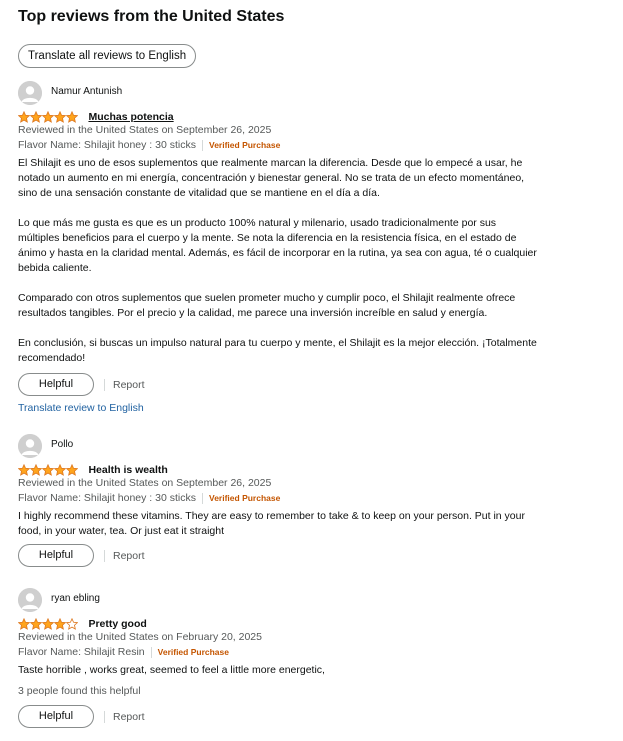 The image size is (623, 741). Describe the element at coordinates (130, 117) in the screenshot. I see `review-title-link: Muchas potencia` at that location.